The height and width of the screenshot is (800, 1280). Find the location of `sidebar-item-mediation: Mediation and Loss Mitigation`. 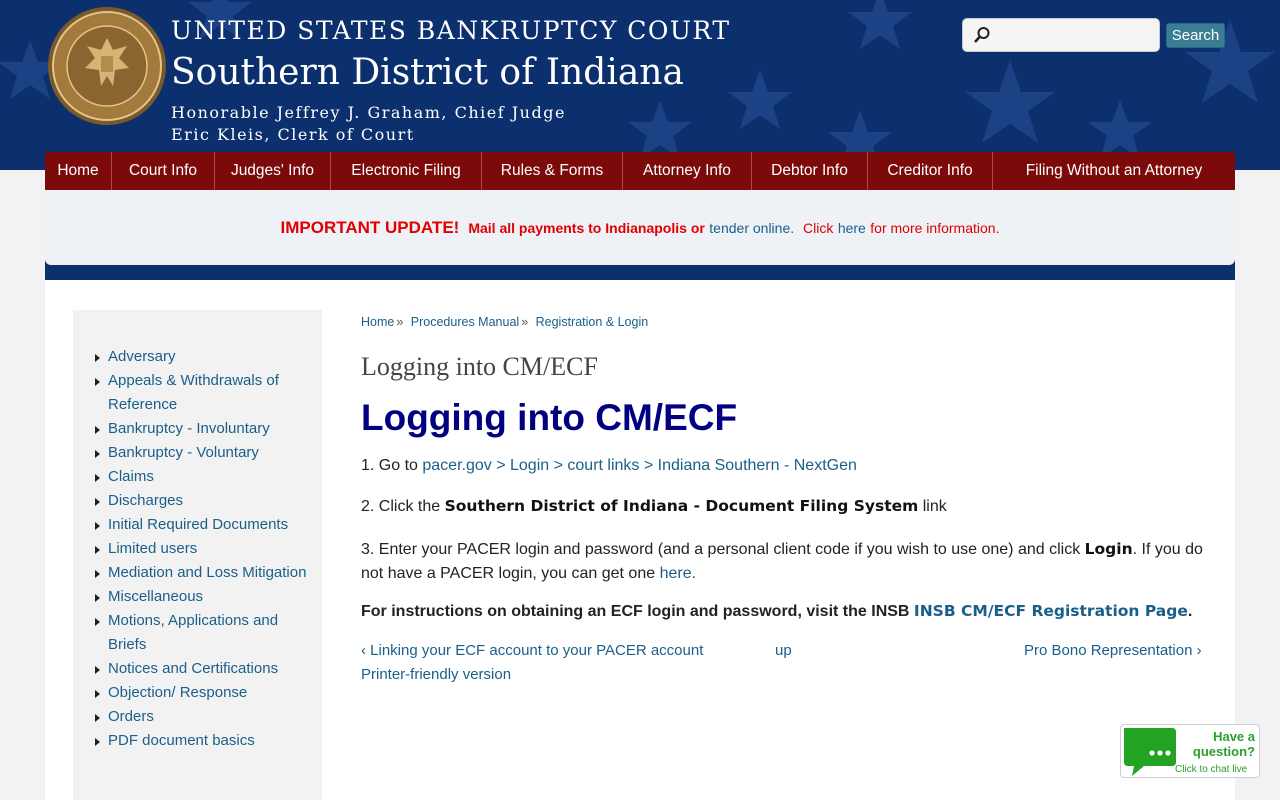

sidebar-item-mediation: Mediation and Loss Mitigation is located at coordinates (193, 573).